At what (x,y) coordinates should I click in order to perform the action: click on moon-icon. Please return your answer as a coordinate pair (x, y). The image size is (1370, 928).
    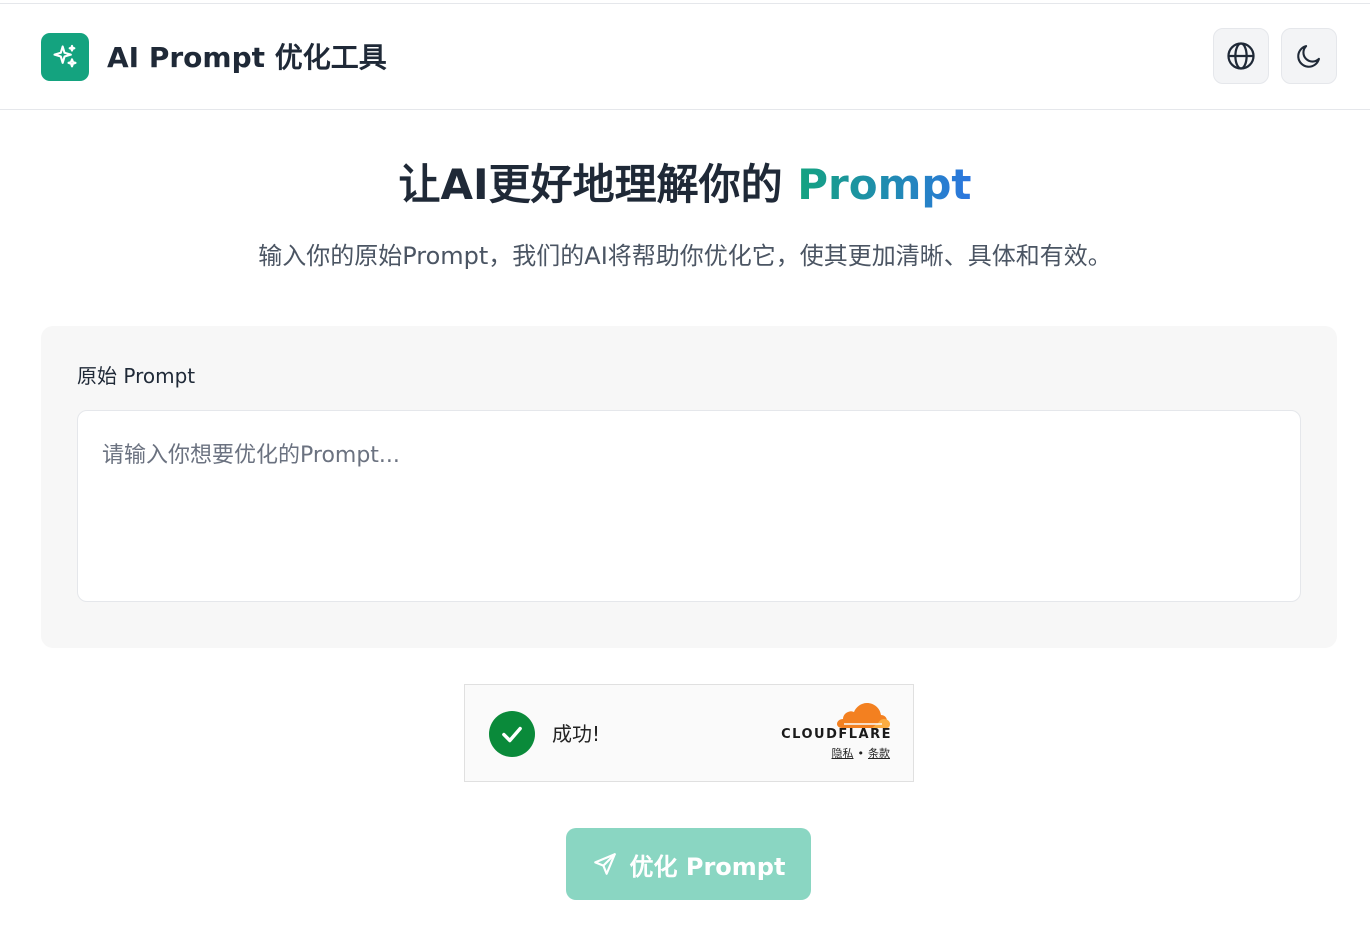
    Looking at the image, I should click on (1308, 56).